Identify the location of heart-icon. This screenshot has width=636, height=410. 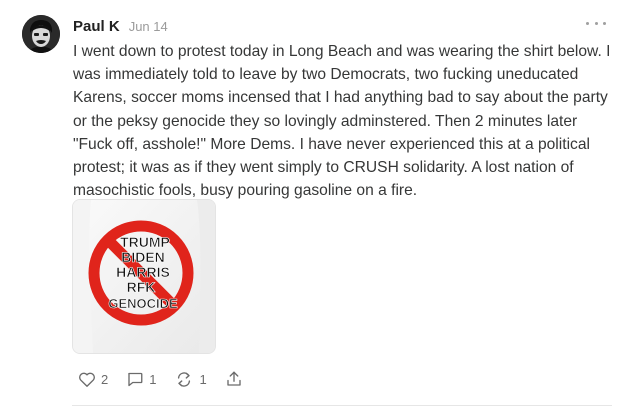
(87, 379).